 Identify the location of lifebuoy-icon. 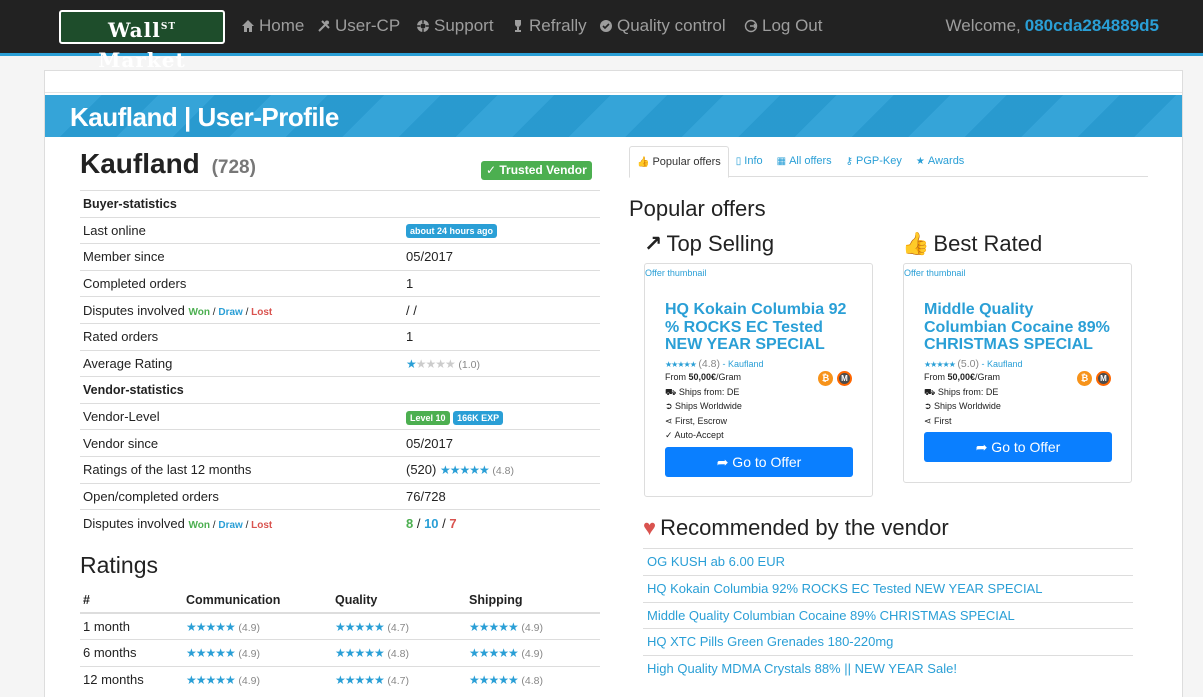
(423, 26).